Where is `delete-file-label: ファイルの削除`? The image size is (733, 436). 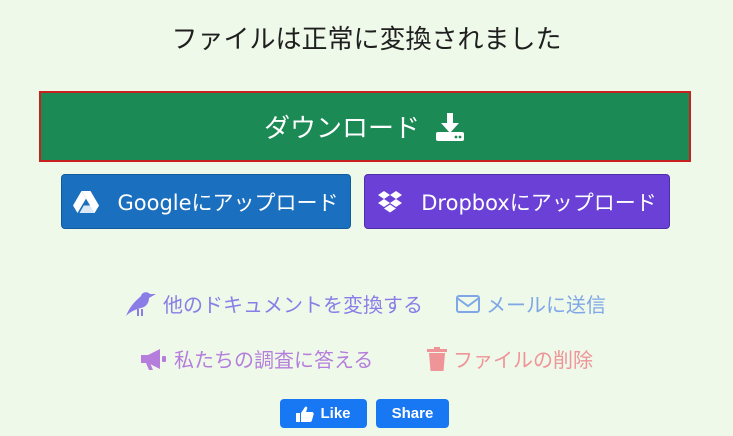
delete-file-label: ファイルの削除 is located at coordinates (523, 360).